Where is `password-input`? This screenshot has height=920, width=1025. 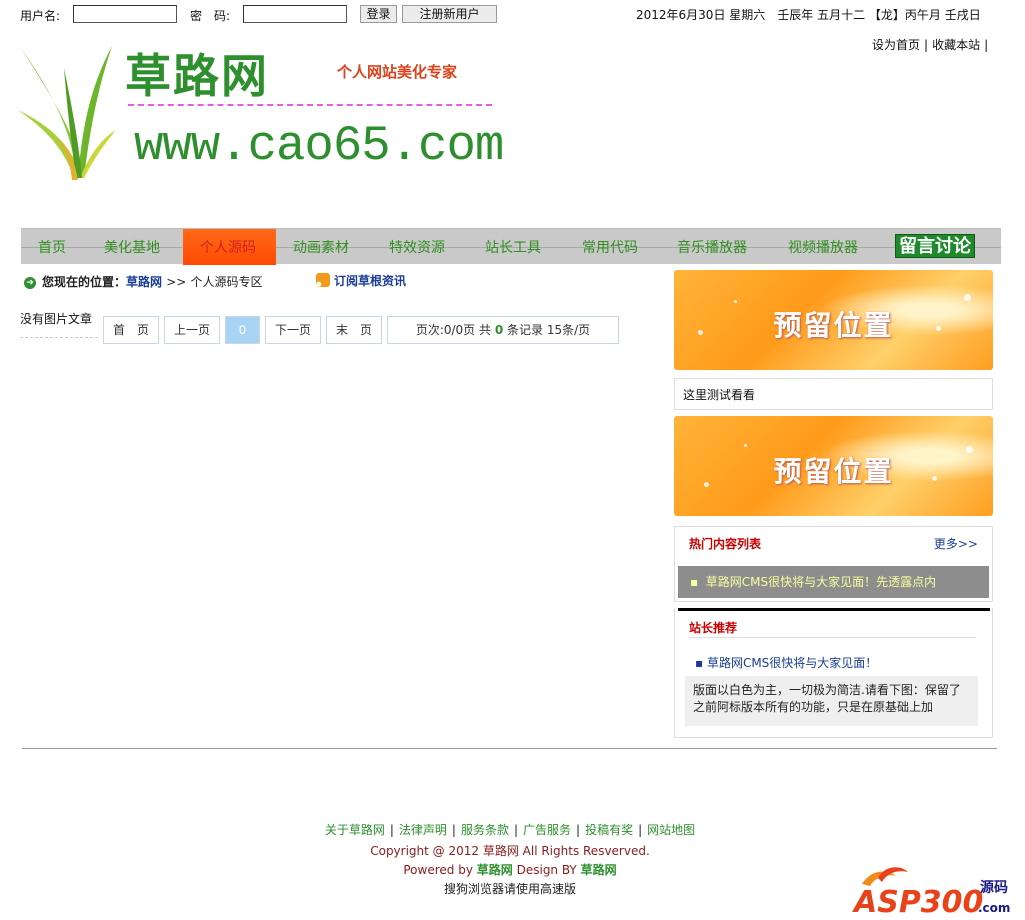
password-input is located at coordinates (295, 14).